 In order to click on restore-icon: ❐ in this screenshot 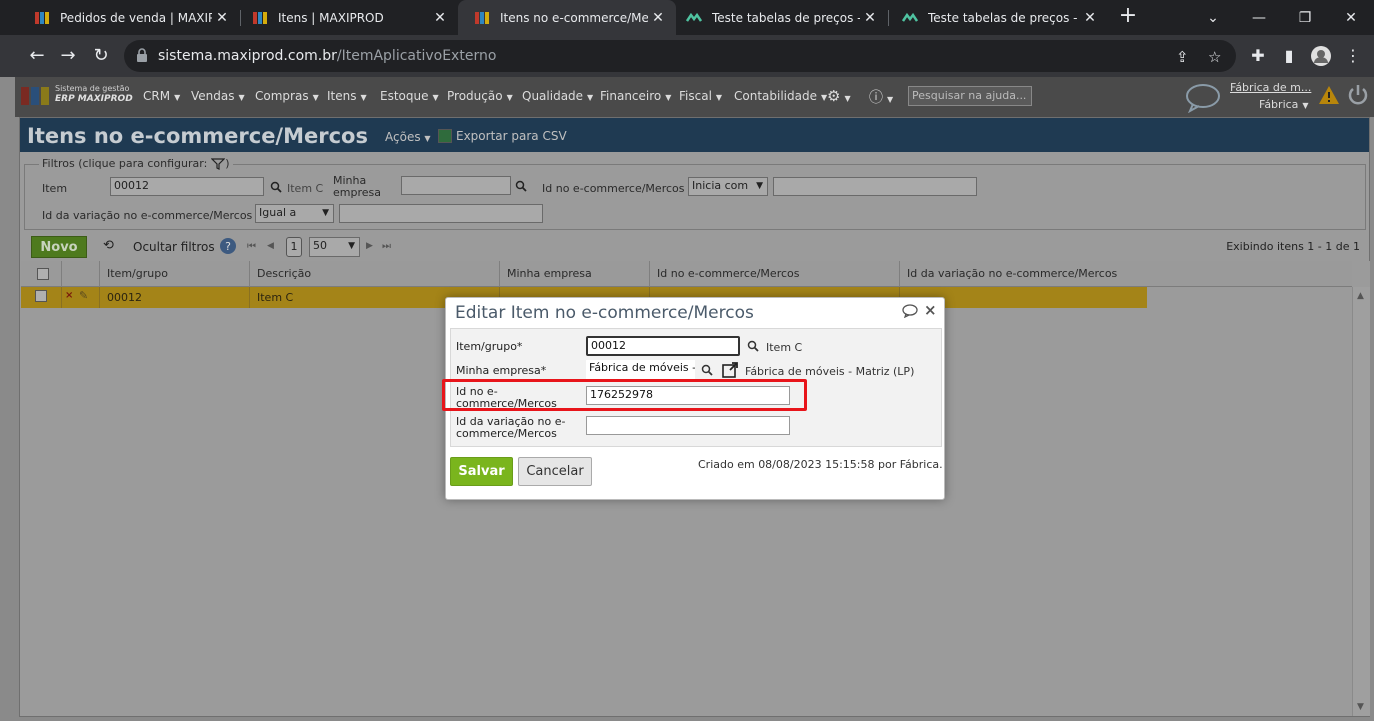, I will do `click(1305, 17)`.